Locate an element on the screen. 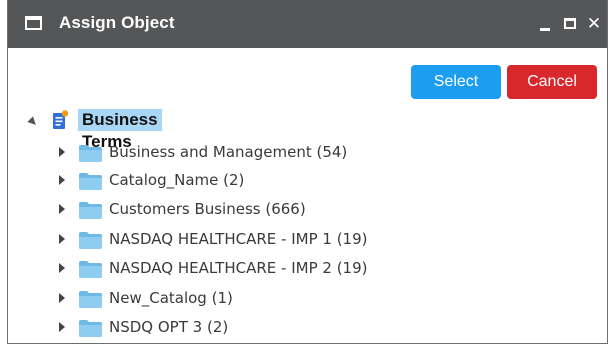 This screenshot has width=610, height=348. dialog-title: Assign Object is located at coordinates (117, 22).